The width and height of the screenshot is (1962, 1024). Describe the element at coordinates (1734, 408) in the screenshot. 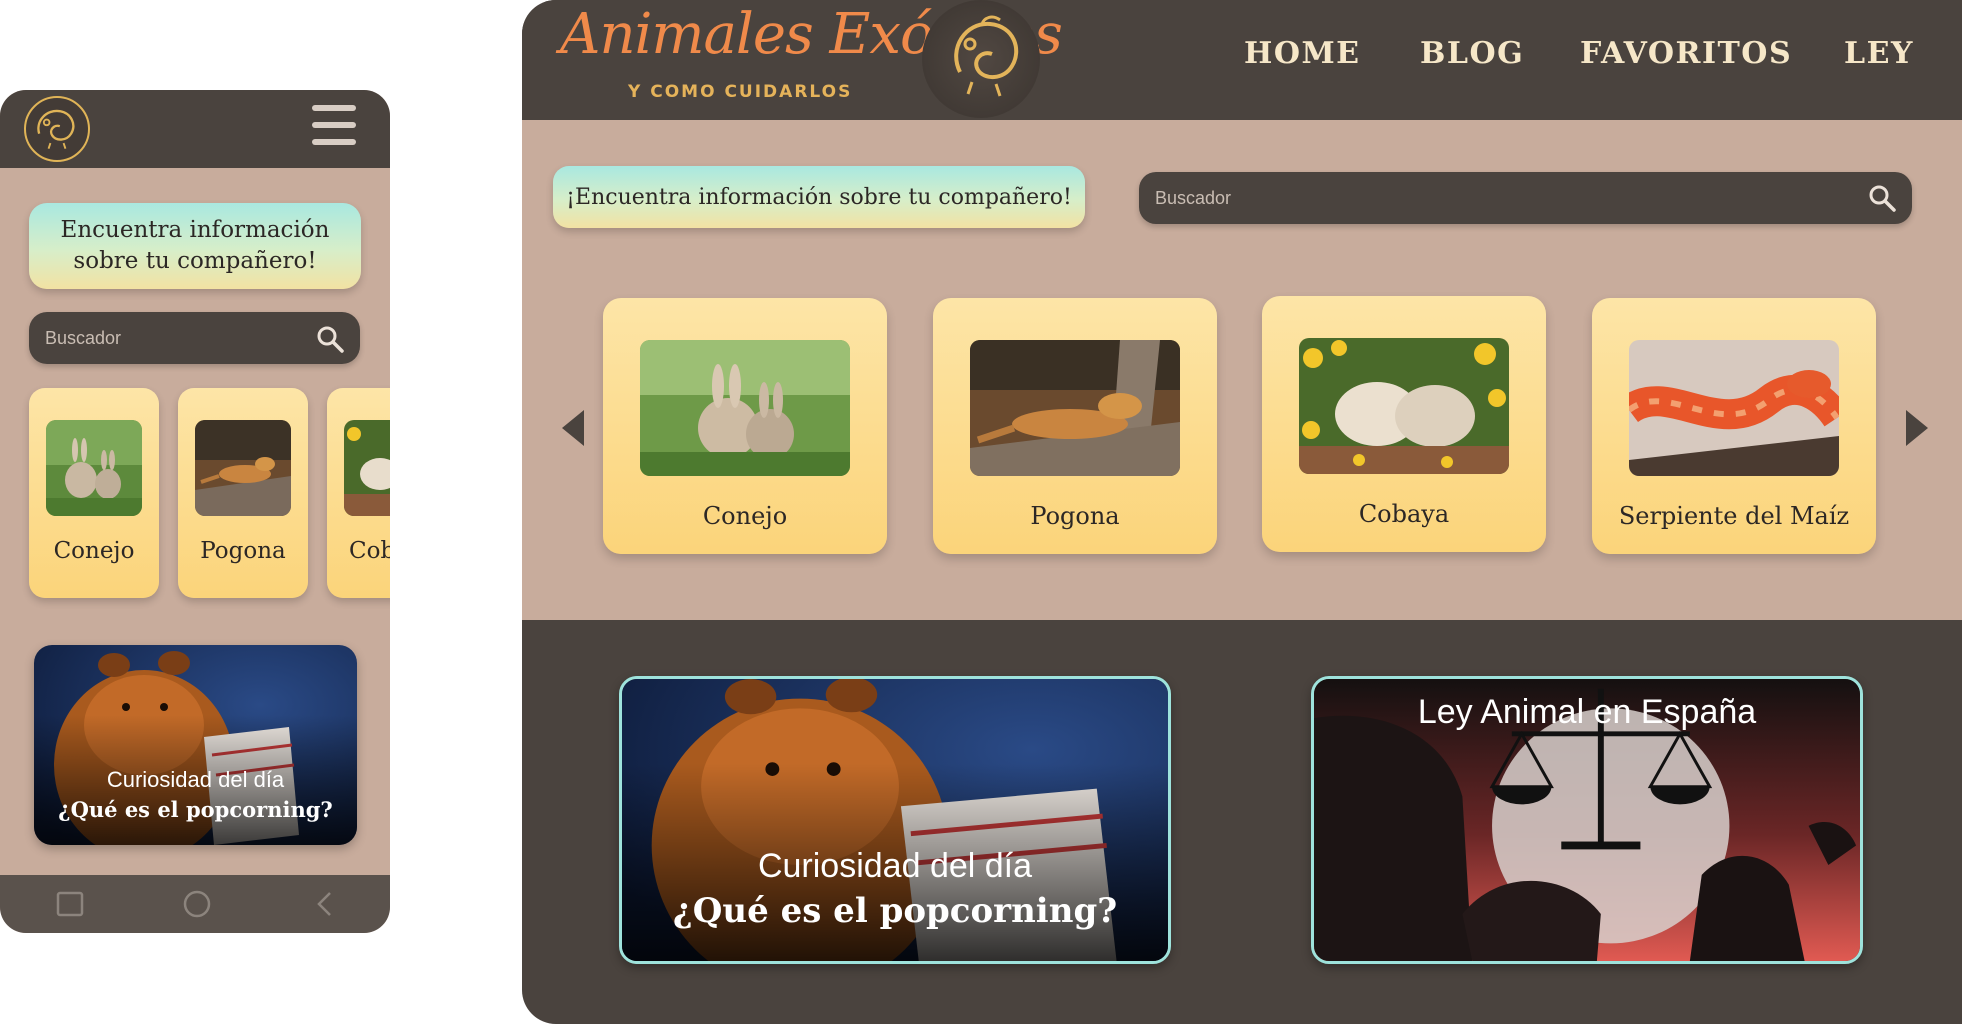

I see `corn-snake-image` at that location.